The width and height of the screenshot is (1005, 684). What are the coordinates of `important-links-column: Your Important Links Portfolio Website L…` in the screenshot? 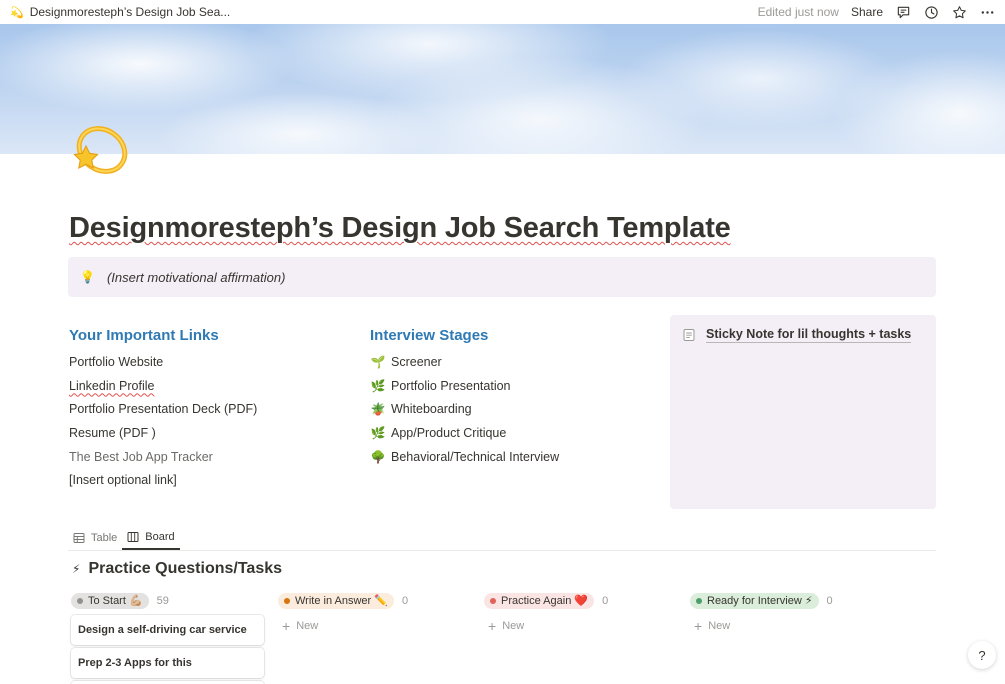 It's located at (209, 409).